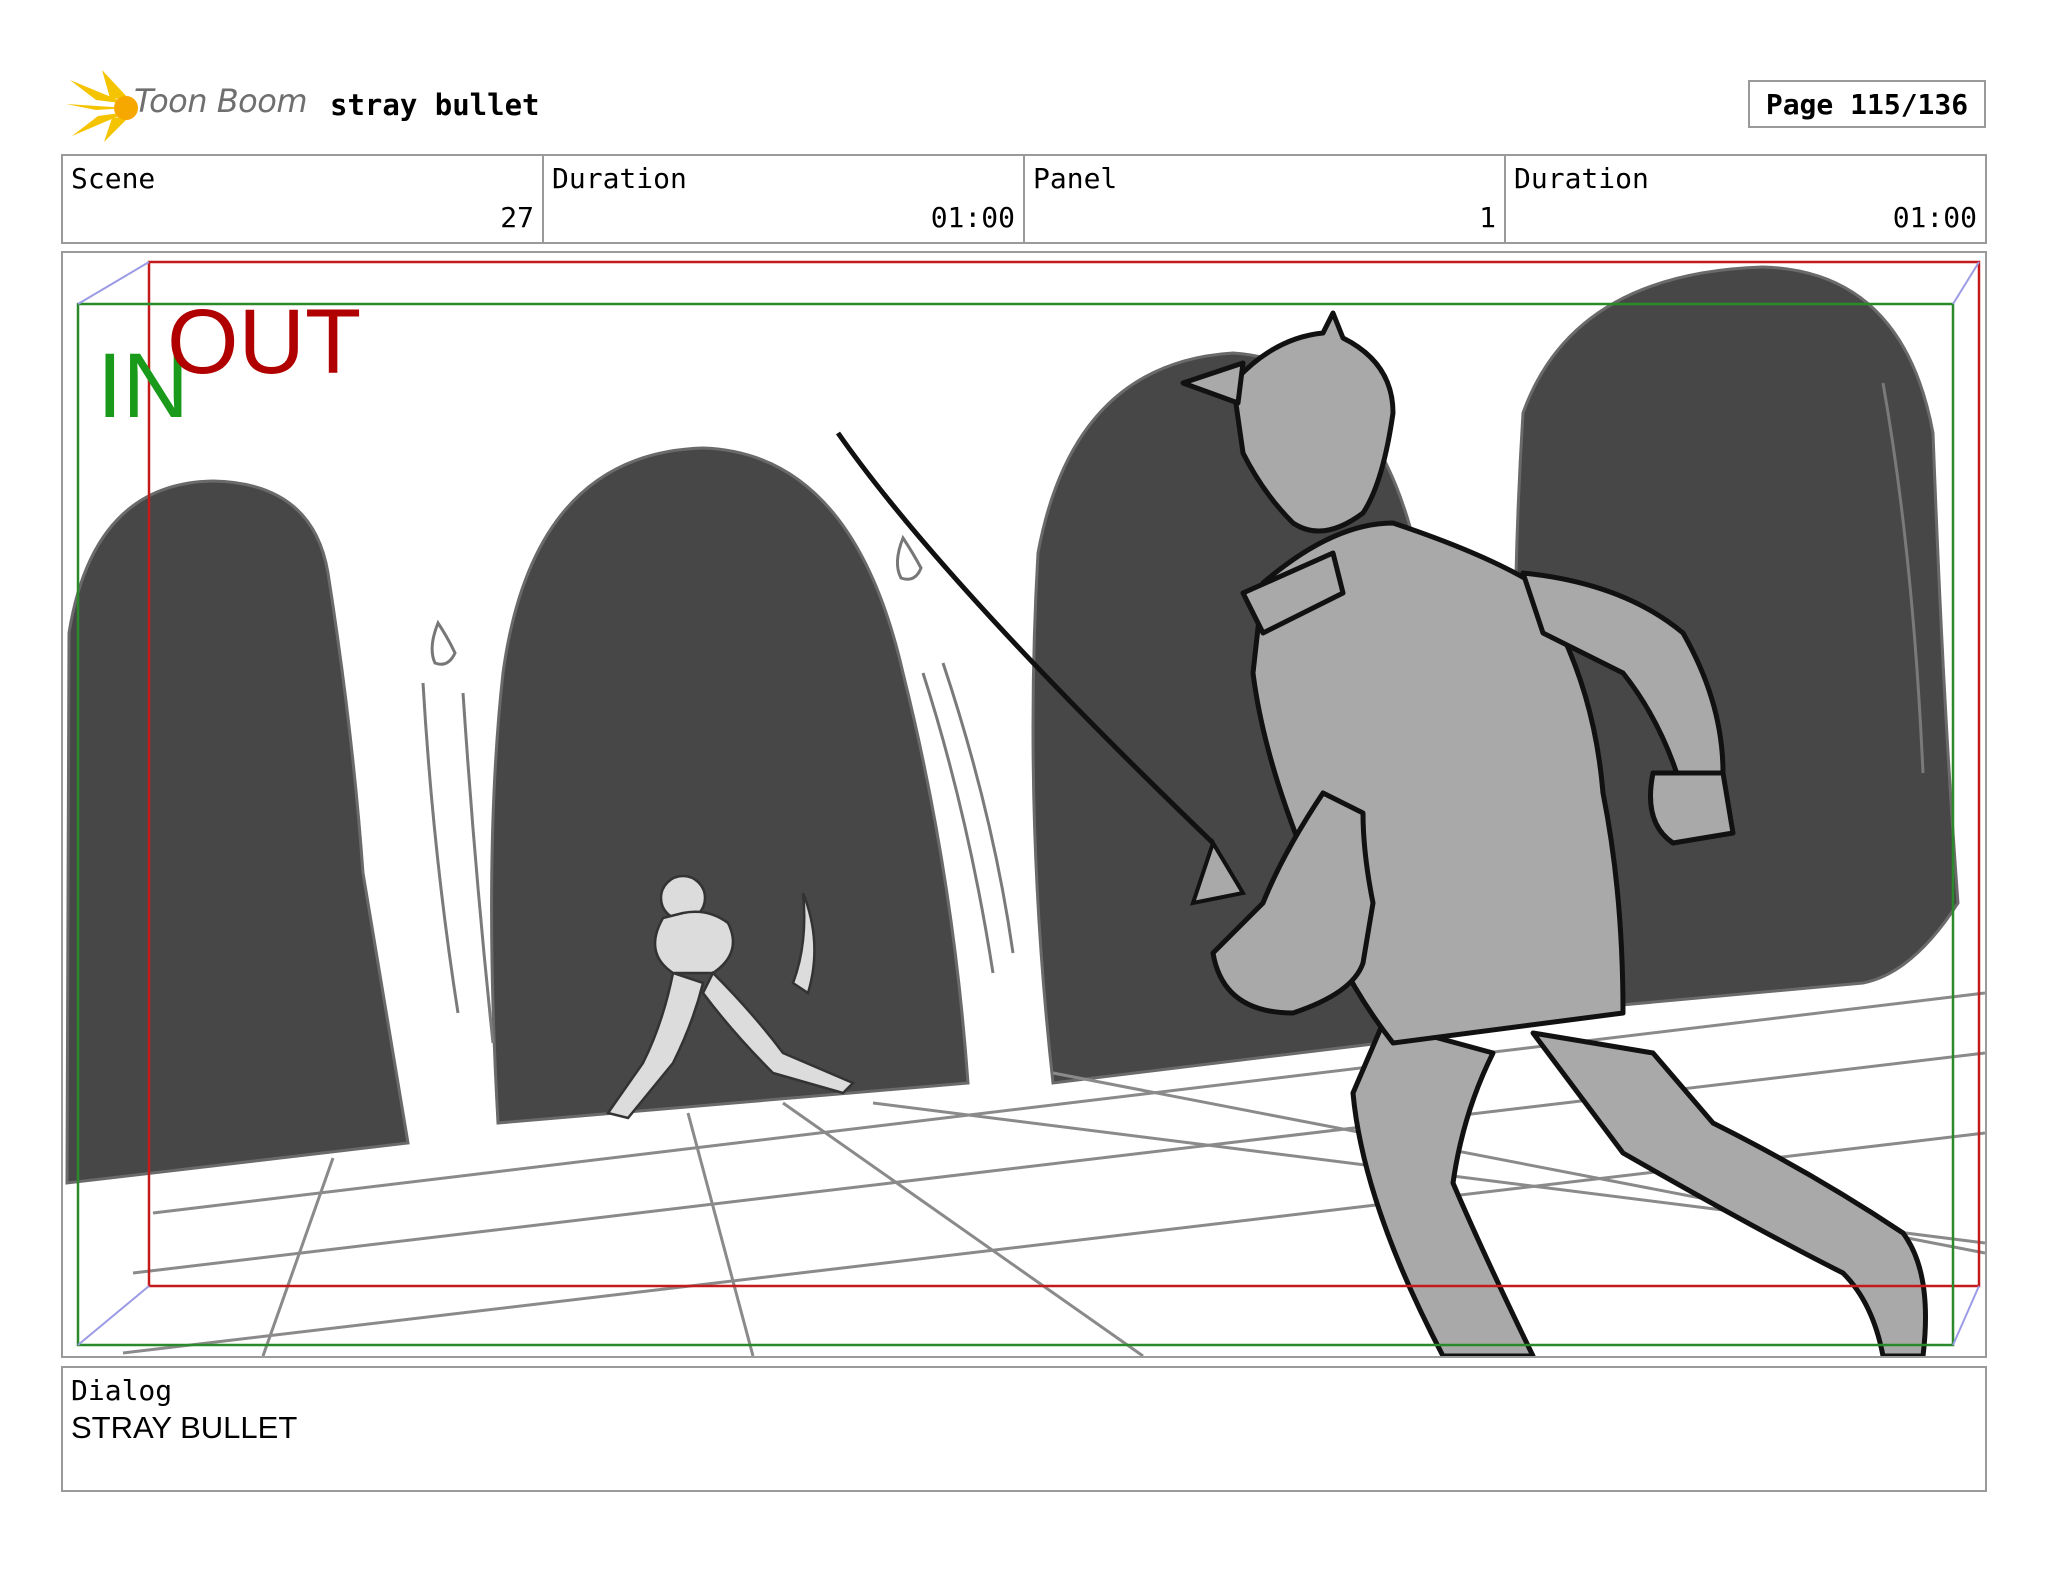 Image resolution: width=2048 pixels, height=1582 pixels. Describe the element at coordinates (184, 1427) in the screenshot. I see `dialog-text: STRAY BULLET` at that location.